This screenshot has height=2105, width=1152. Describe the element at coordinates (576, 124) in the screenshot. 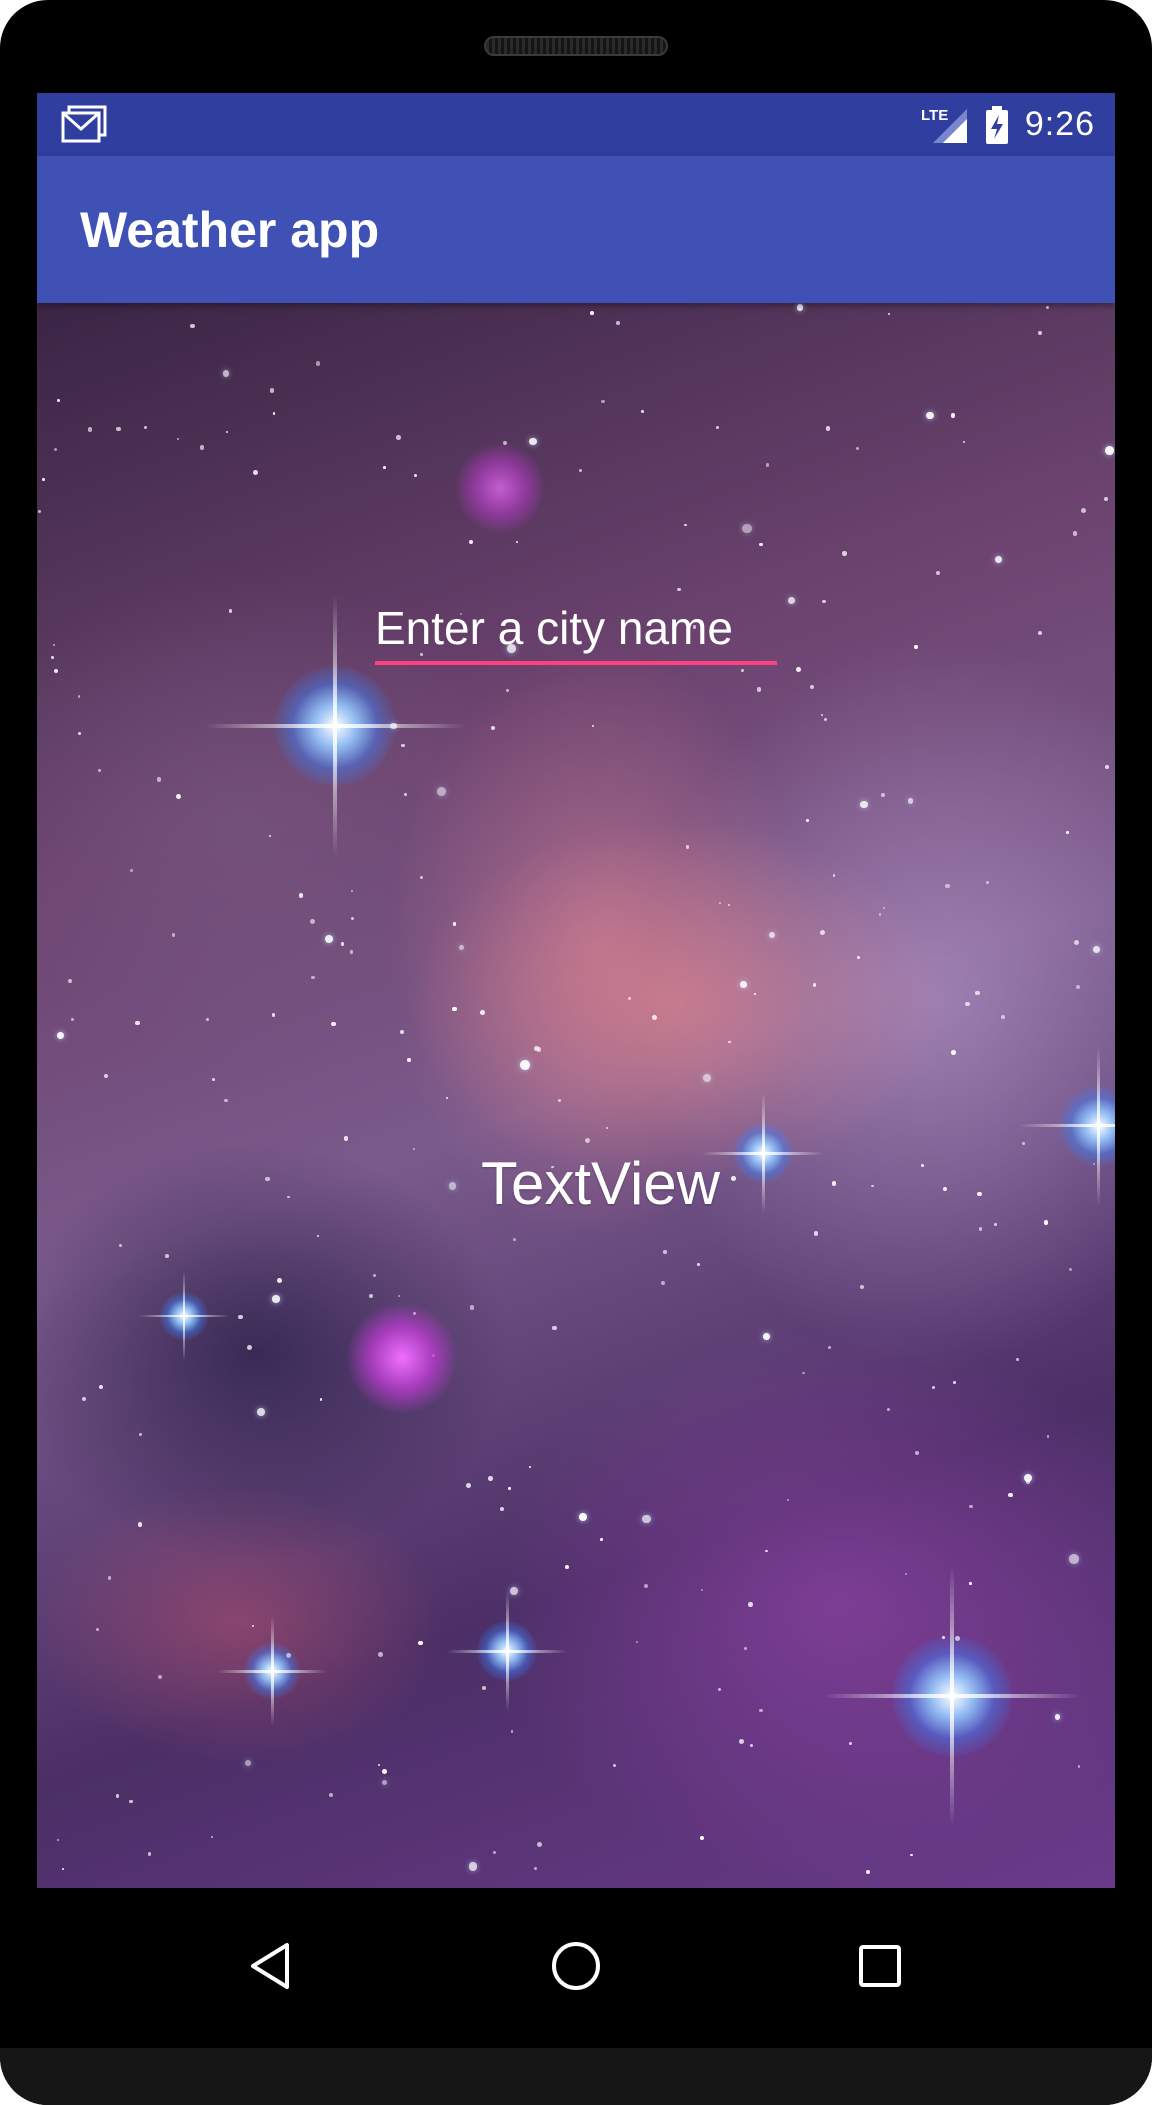

I see `status-bar: LTE 9:26` at that location.